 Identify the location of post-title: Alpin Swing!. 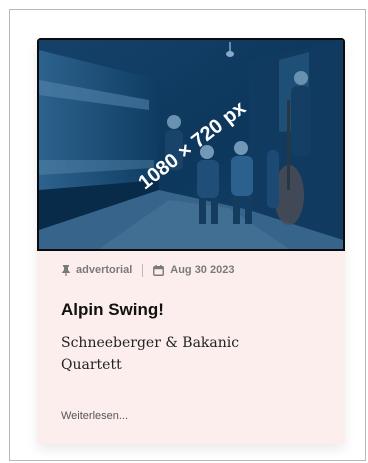
(193, 310).